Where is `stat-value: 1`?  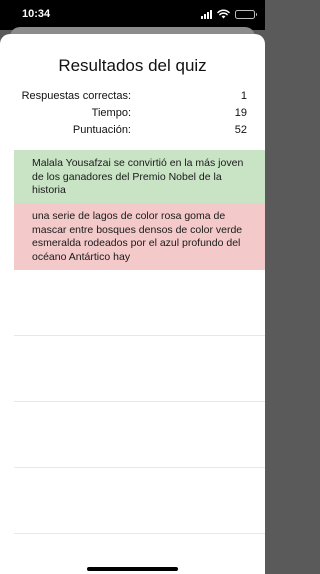
stat-value: 1 is located at coordinates (243, 96).